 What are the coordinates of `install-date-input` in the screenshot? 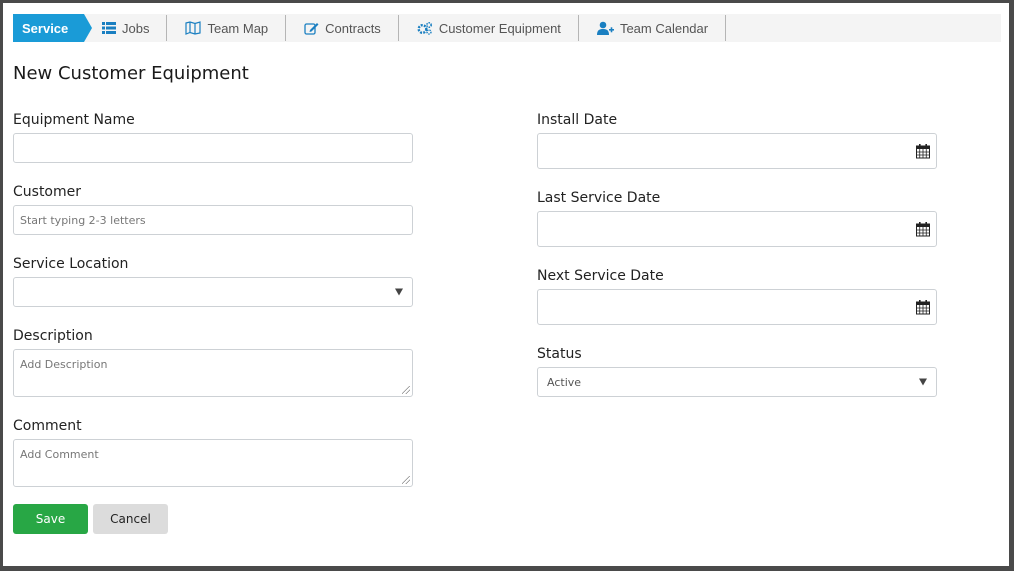 It's located at (737, 151).